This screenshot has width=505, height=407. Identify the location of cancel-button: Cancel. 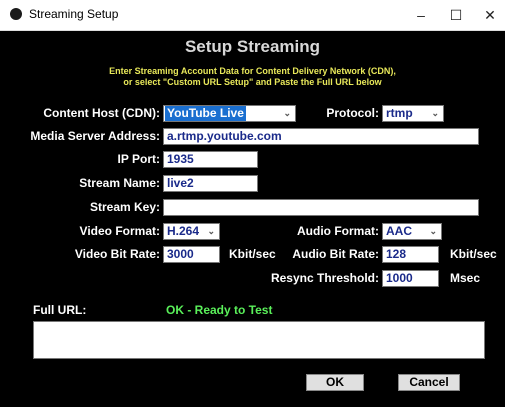
(429, 382).